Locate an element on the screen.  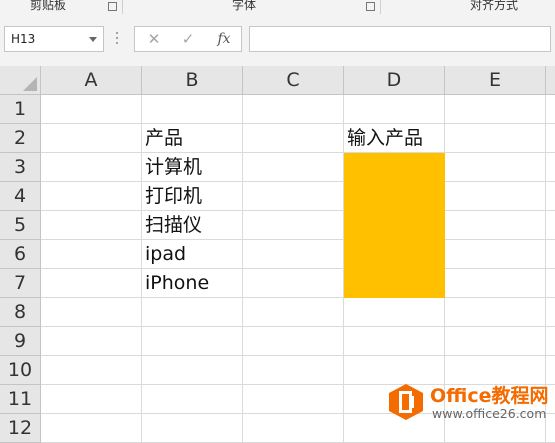
column-header-f is located at coordinates (550, 80).